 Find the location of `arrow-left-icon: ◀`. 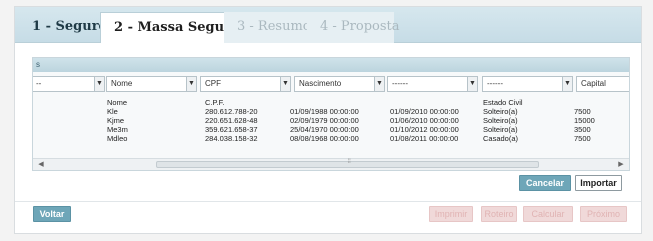

arrow-left-icon: ◀ is located at coordinates (41, 164).